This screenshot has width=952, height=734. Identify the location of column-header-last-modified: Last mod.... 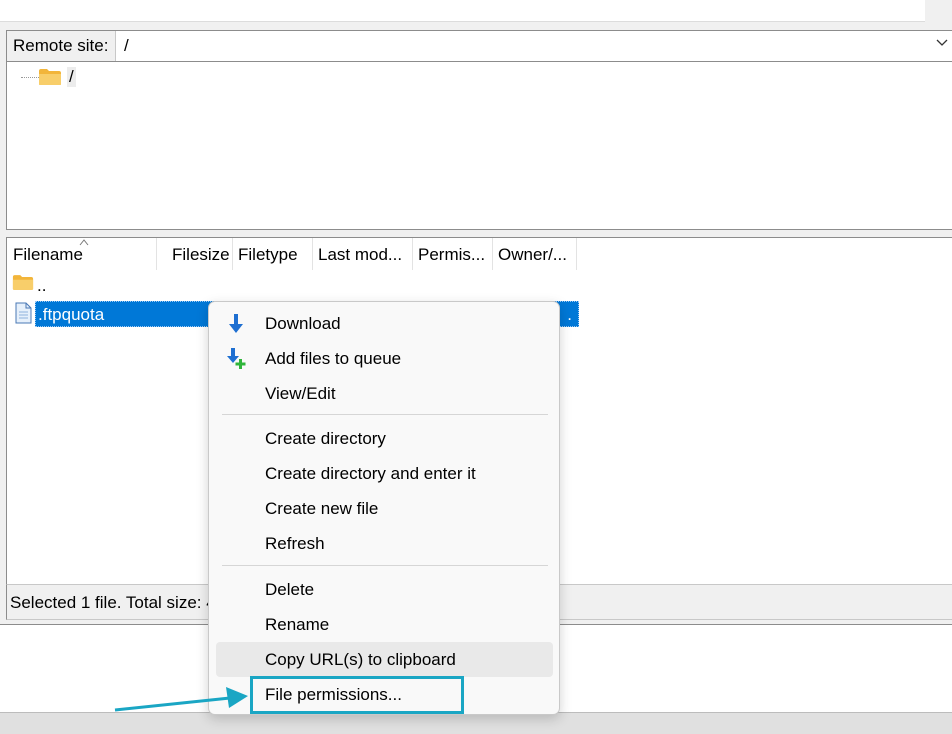
(363, 254).